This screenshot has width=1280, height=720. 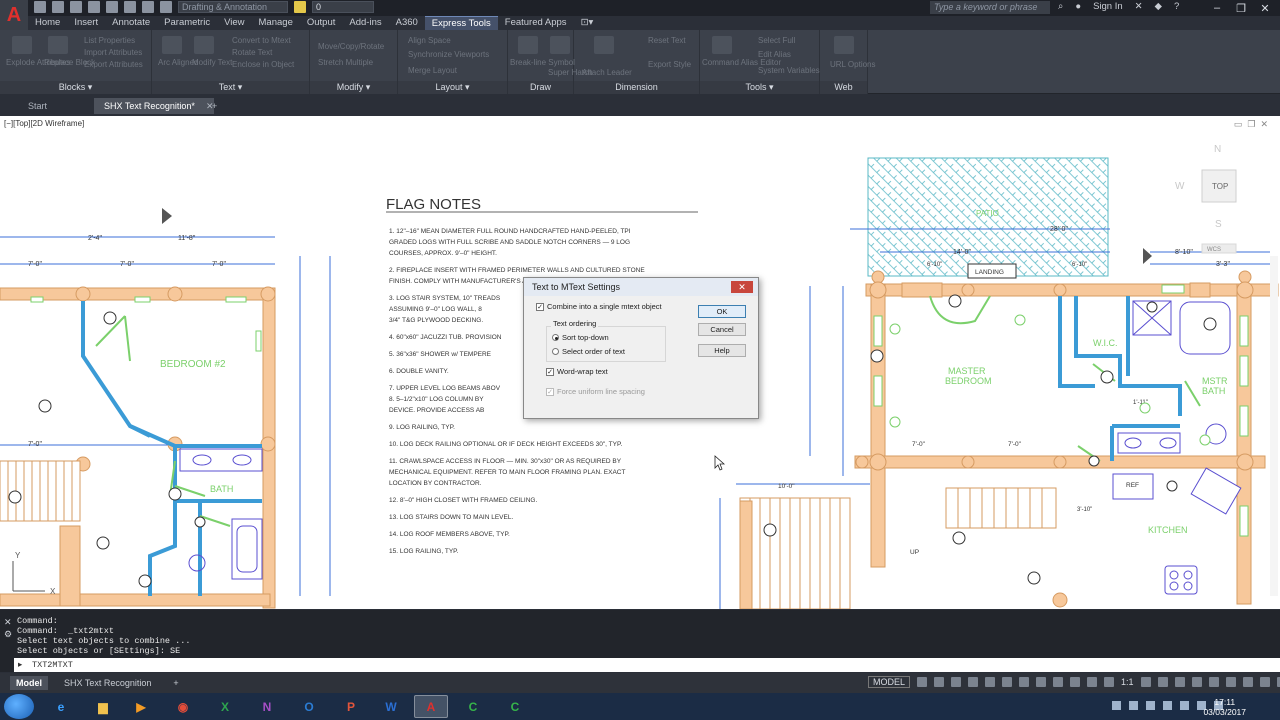 I want to click on snap-icon, so click(x=939, y=682).